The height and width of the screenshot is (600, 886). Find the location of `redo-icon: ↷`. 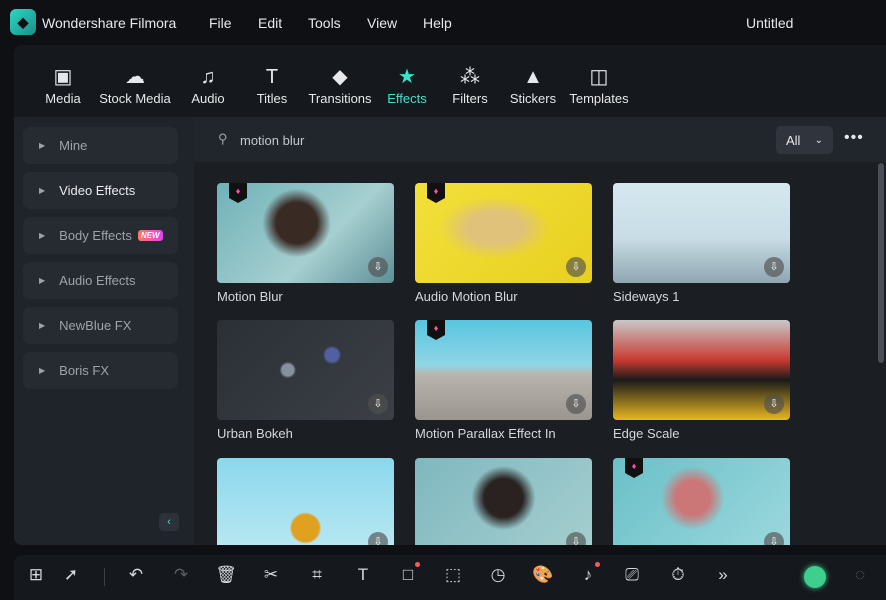

redo-icon: ↷ is located at coordinates (181, 575).